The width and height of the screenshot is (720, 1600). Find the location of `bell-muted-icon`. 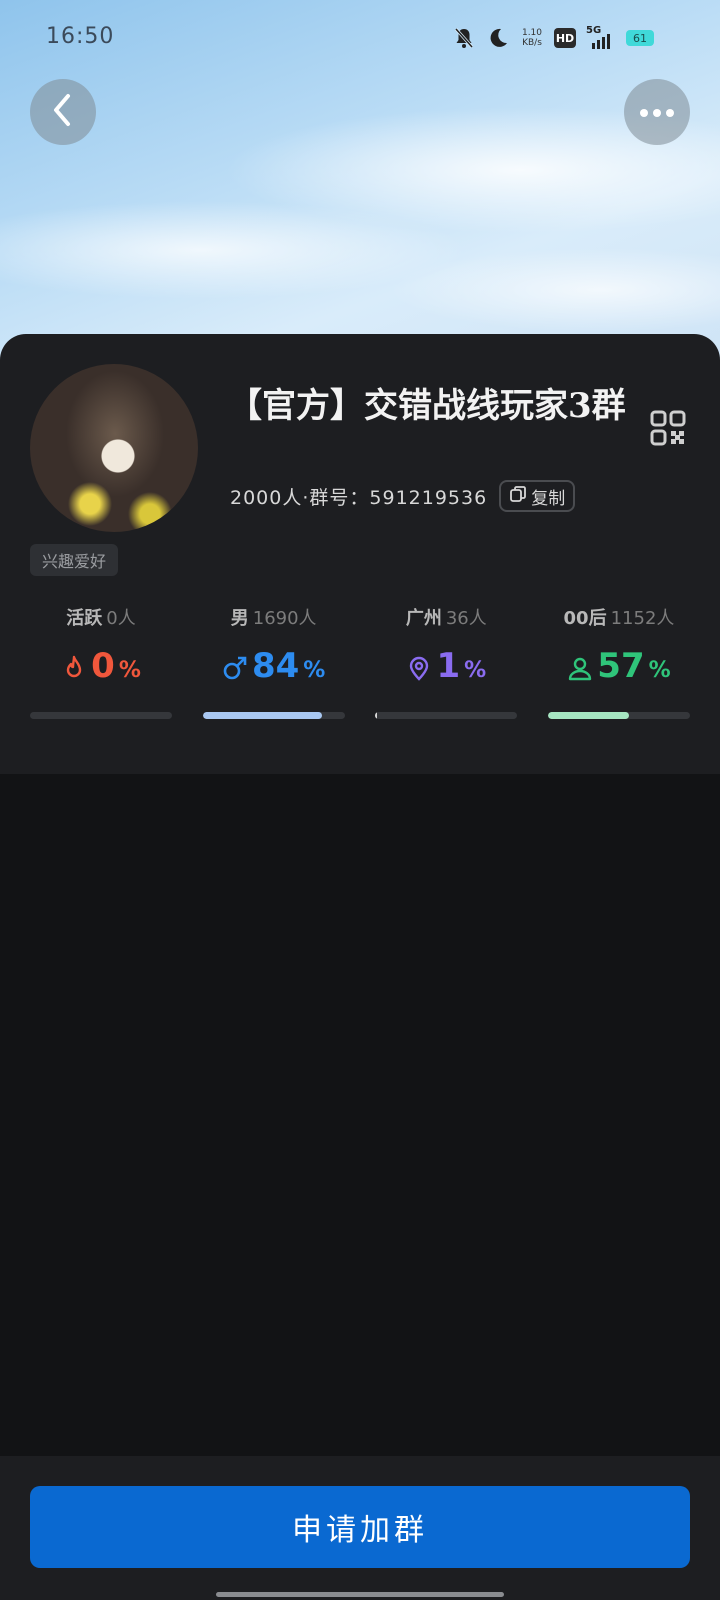

bell-muted-icon is located at coordinates (464, 38).